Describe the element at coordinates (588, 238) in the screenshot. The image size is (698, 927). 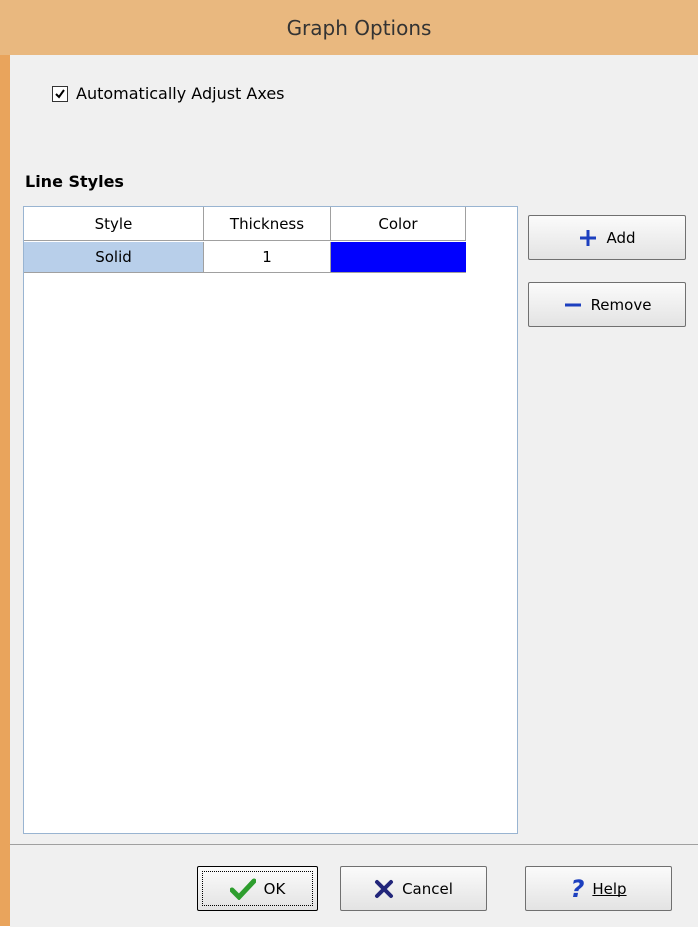
I see `plus-icon` at that location.